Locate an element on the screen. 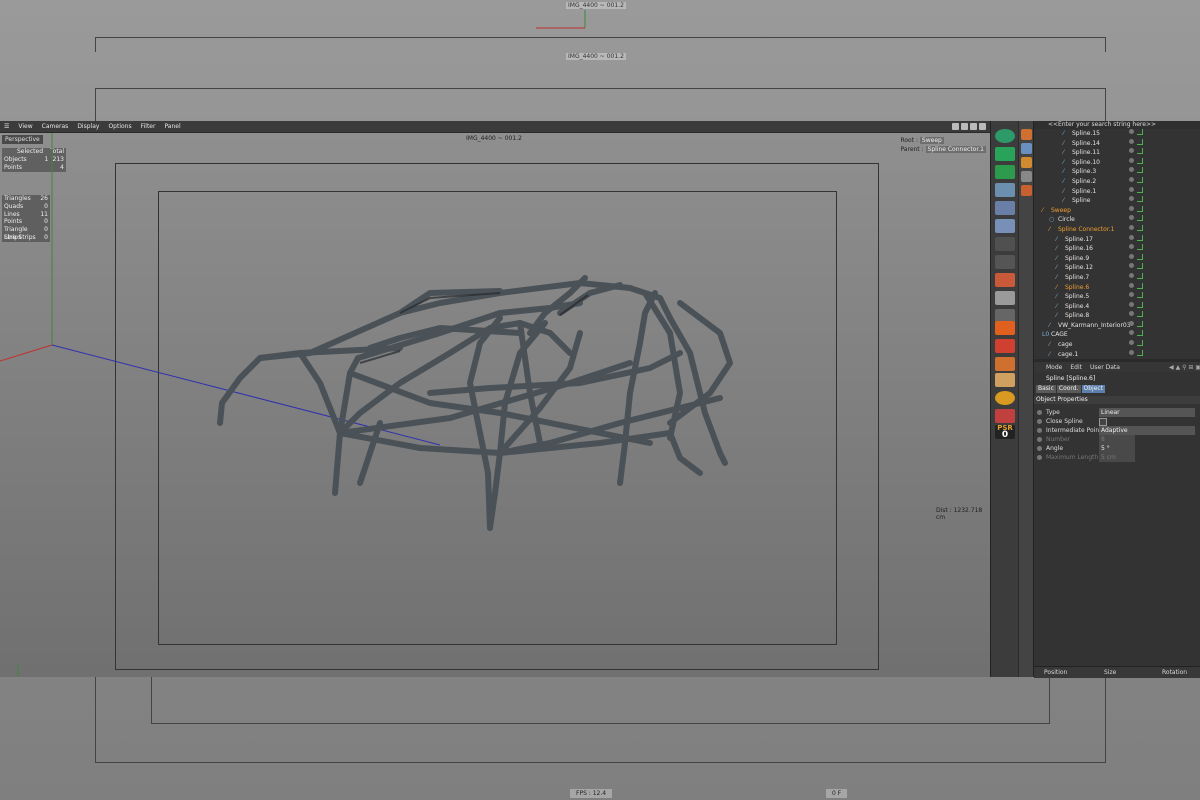 The height and width of the screenshot is (800, 1200). picture-viewer-icon is located at coordinates (1005, 416).